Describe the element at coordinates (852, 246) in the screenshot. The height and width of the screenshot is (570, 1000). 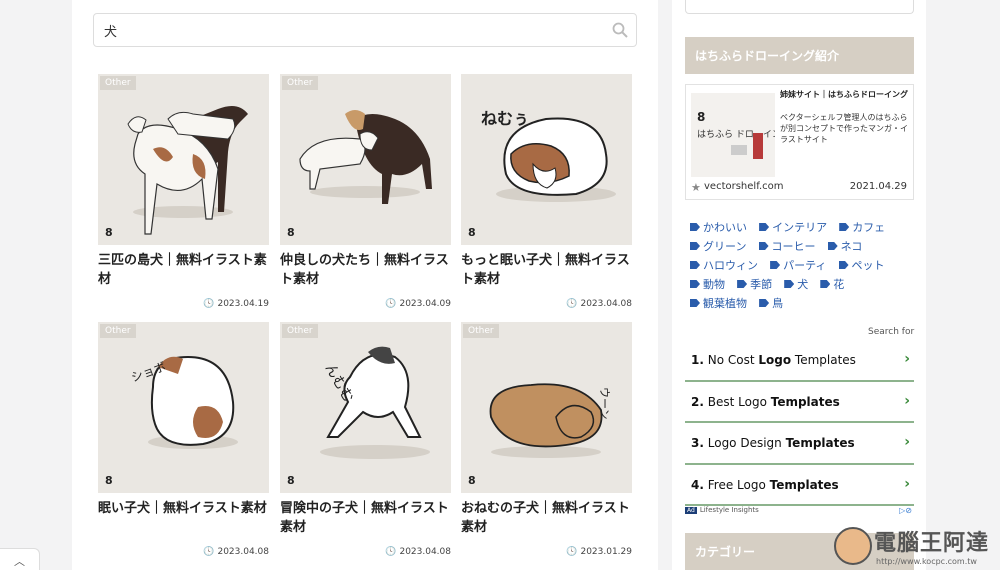
I see `tag-label: ネコ` at that location.